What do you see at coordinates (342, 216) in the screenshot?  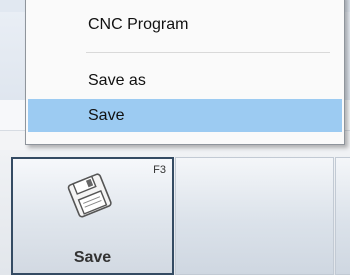 I see `toolbar-button-partial` at bounding box center [342, 216].